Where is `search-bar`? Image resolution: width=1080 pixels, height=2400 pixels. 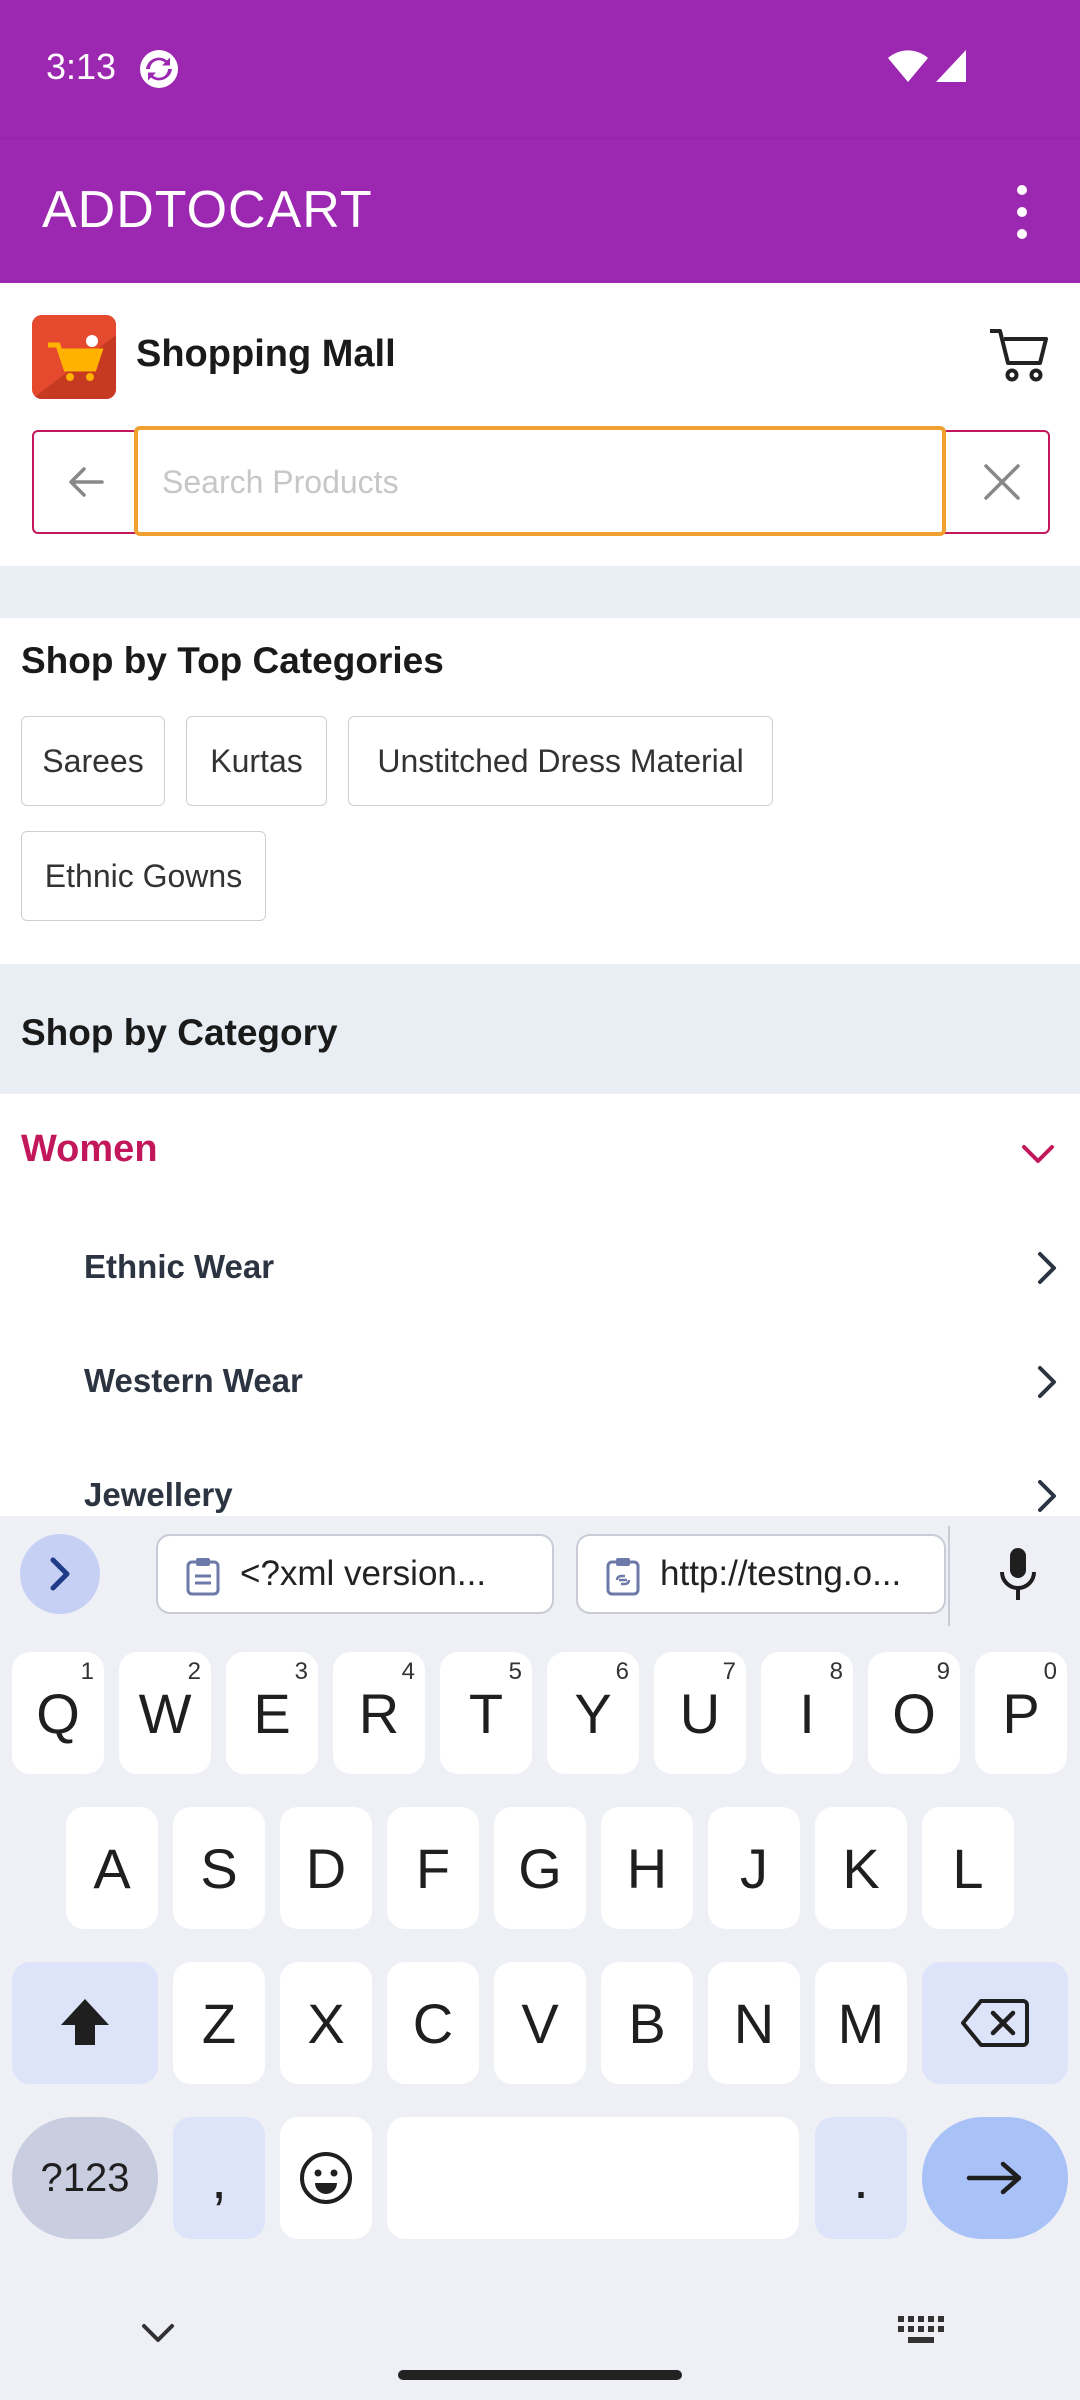
search-bar is located at coordinates (541, 481).